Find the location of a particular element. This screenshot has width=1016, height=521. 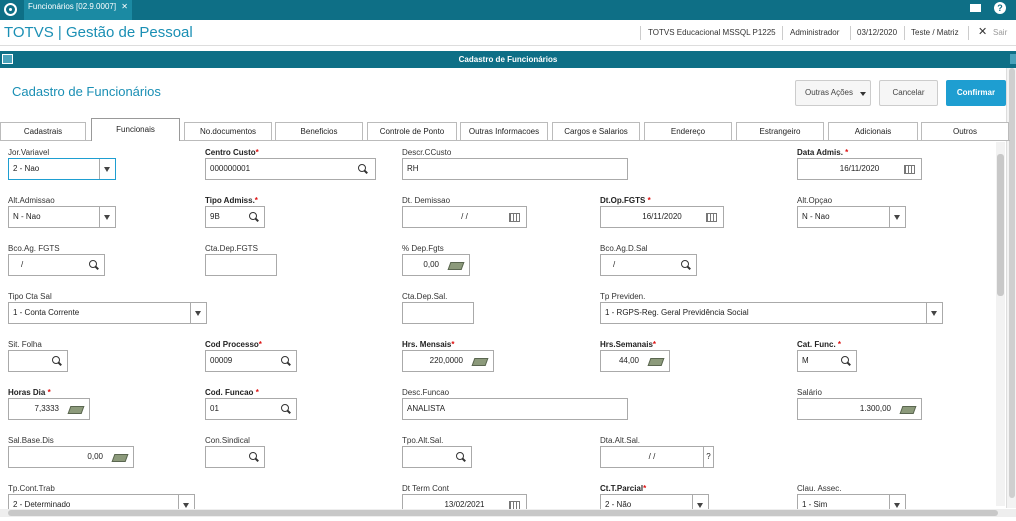

cancel-button: Cancelar is located at coordinates (908, 93).